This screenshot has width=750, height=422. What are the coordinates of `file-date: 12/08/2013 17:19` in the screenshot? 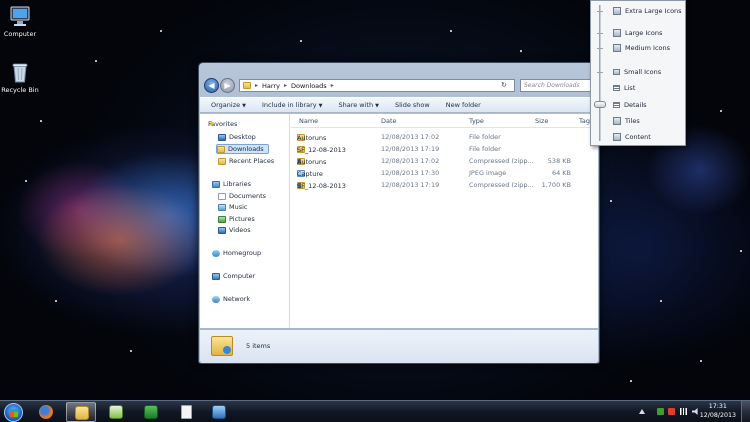 It's located at (410, 185).